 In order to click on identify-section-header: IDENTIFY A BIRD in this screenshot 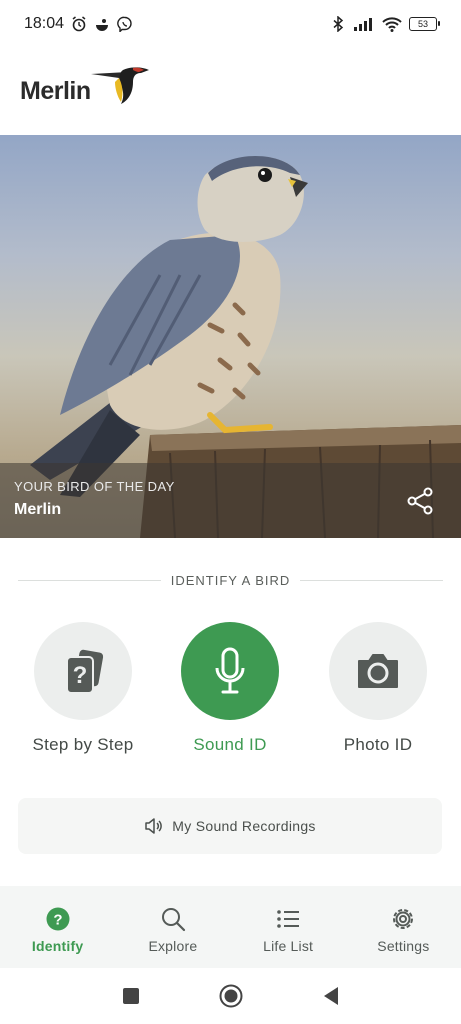, I will do `click(231, 580)`.